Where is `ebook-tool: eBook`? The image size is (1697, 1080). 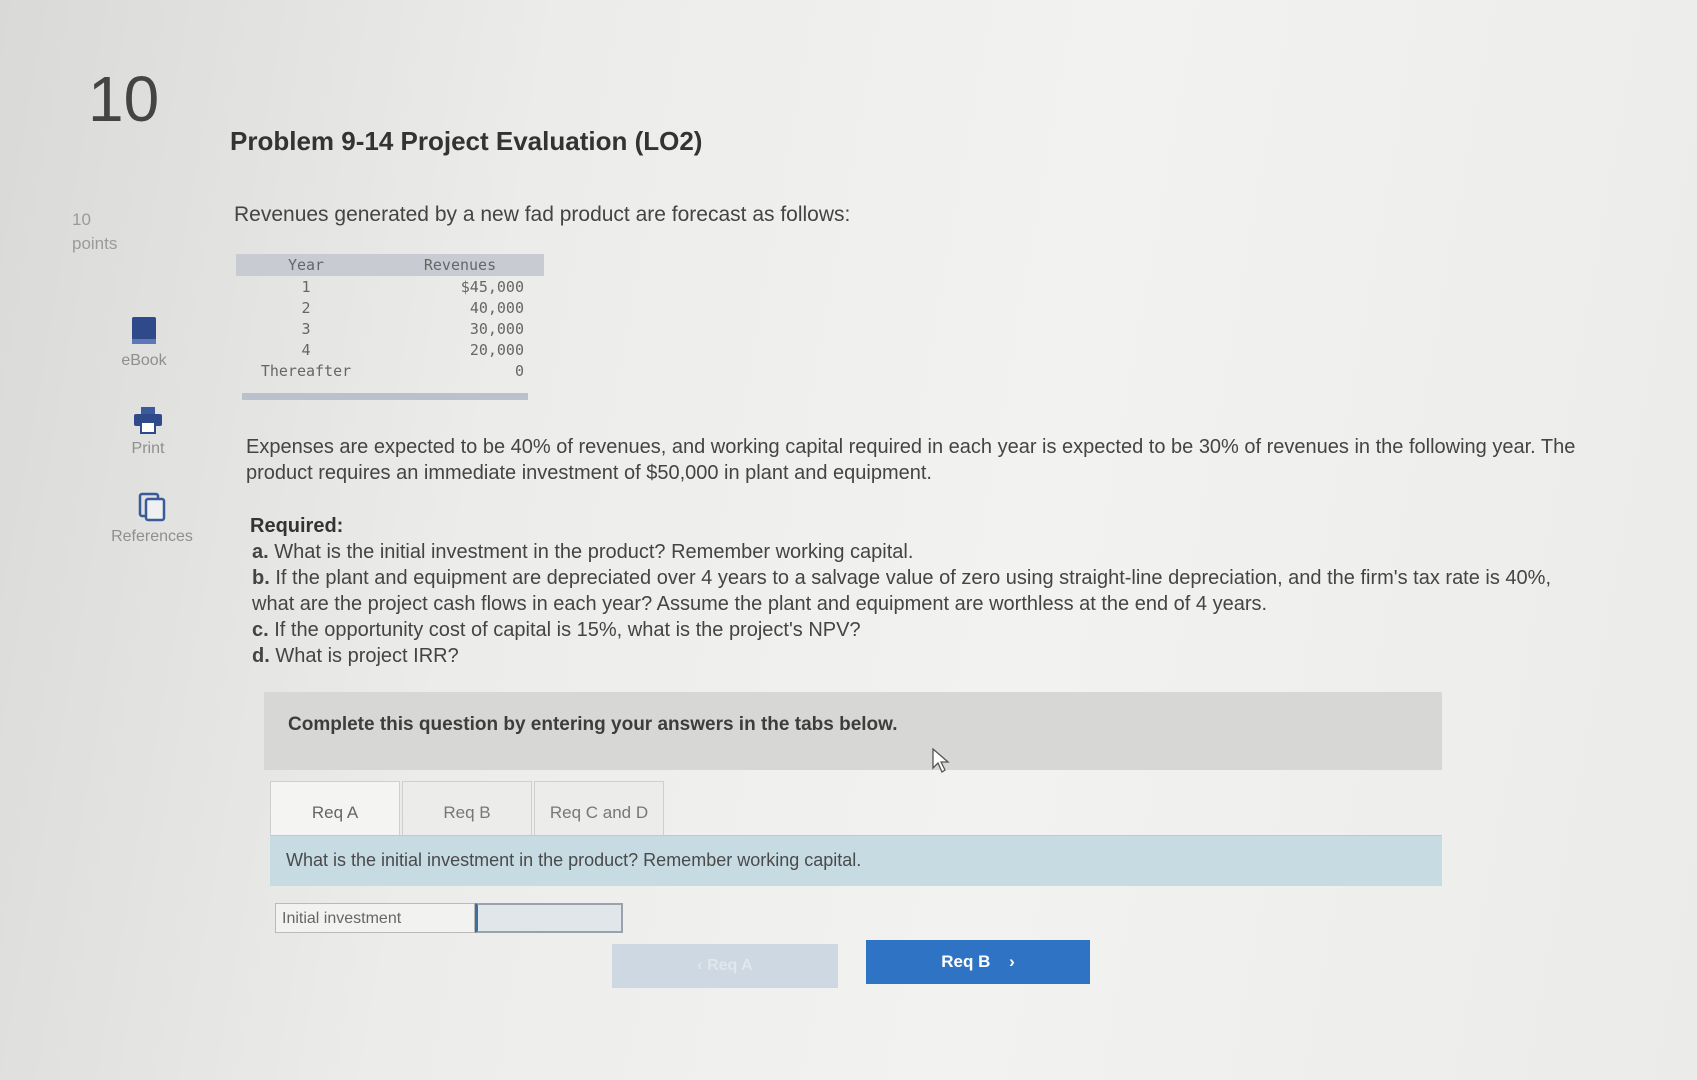 ebook-tool: eBook is located at coordinates (144, 343).